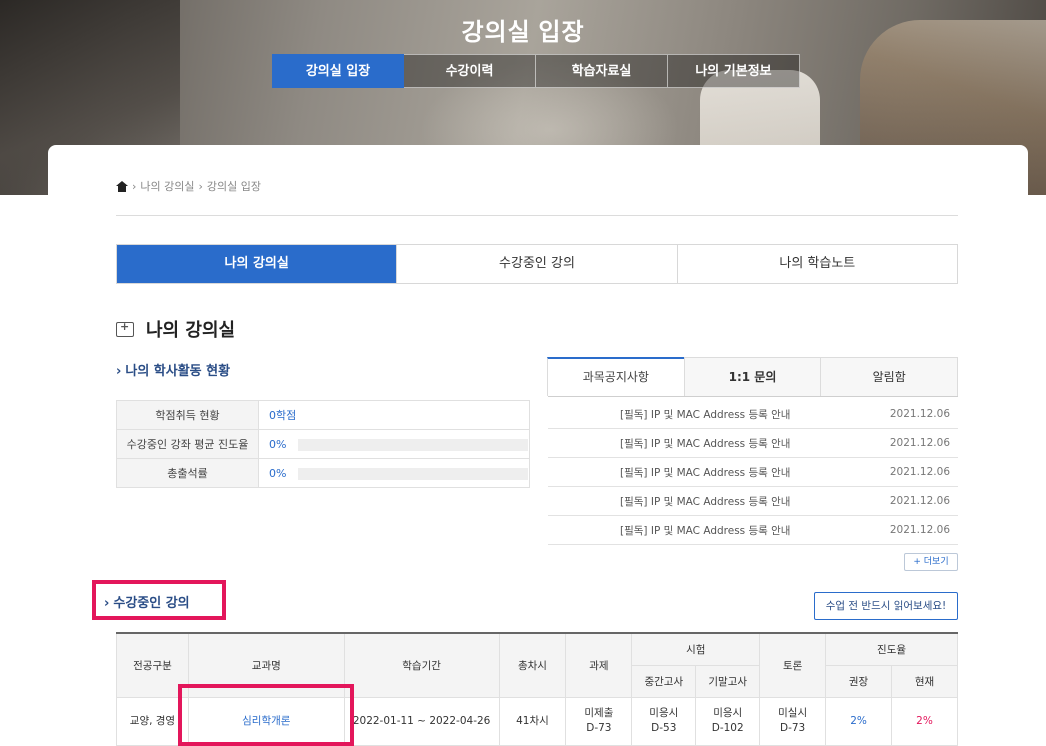 This screenshot has height=746, width=1046. I want to click on cell-midterm: 미응시 D-53, so click(664, 721).